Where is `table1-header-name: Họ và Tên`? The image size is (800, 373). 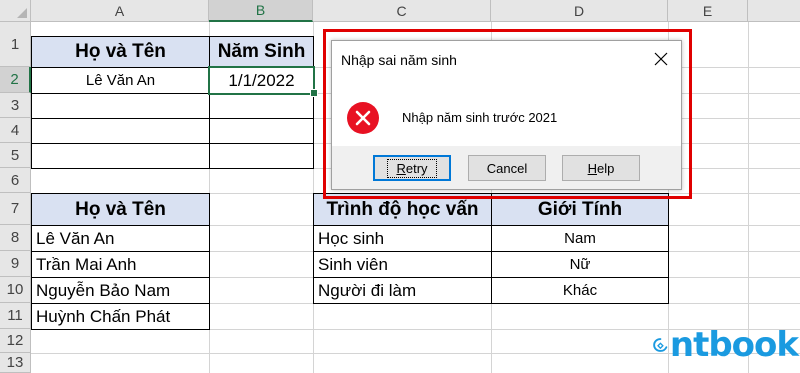
table1-header-name: Họ và Tên is located at coordinates (120, 52).